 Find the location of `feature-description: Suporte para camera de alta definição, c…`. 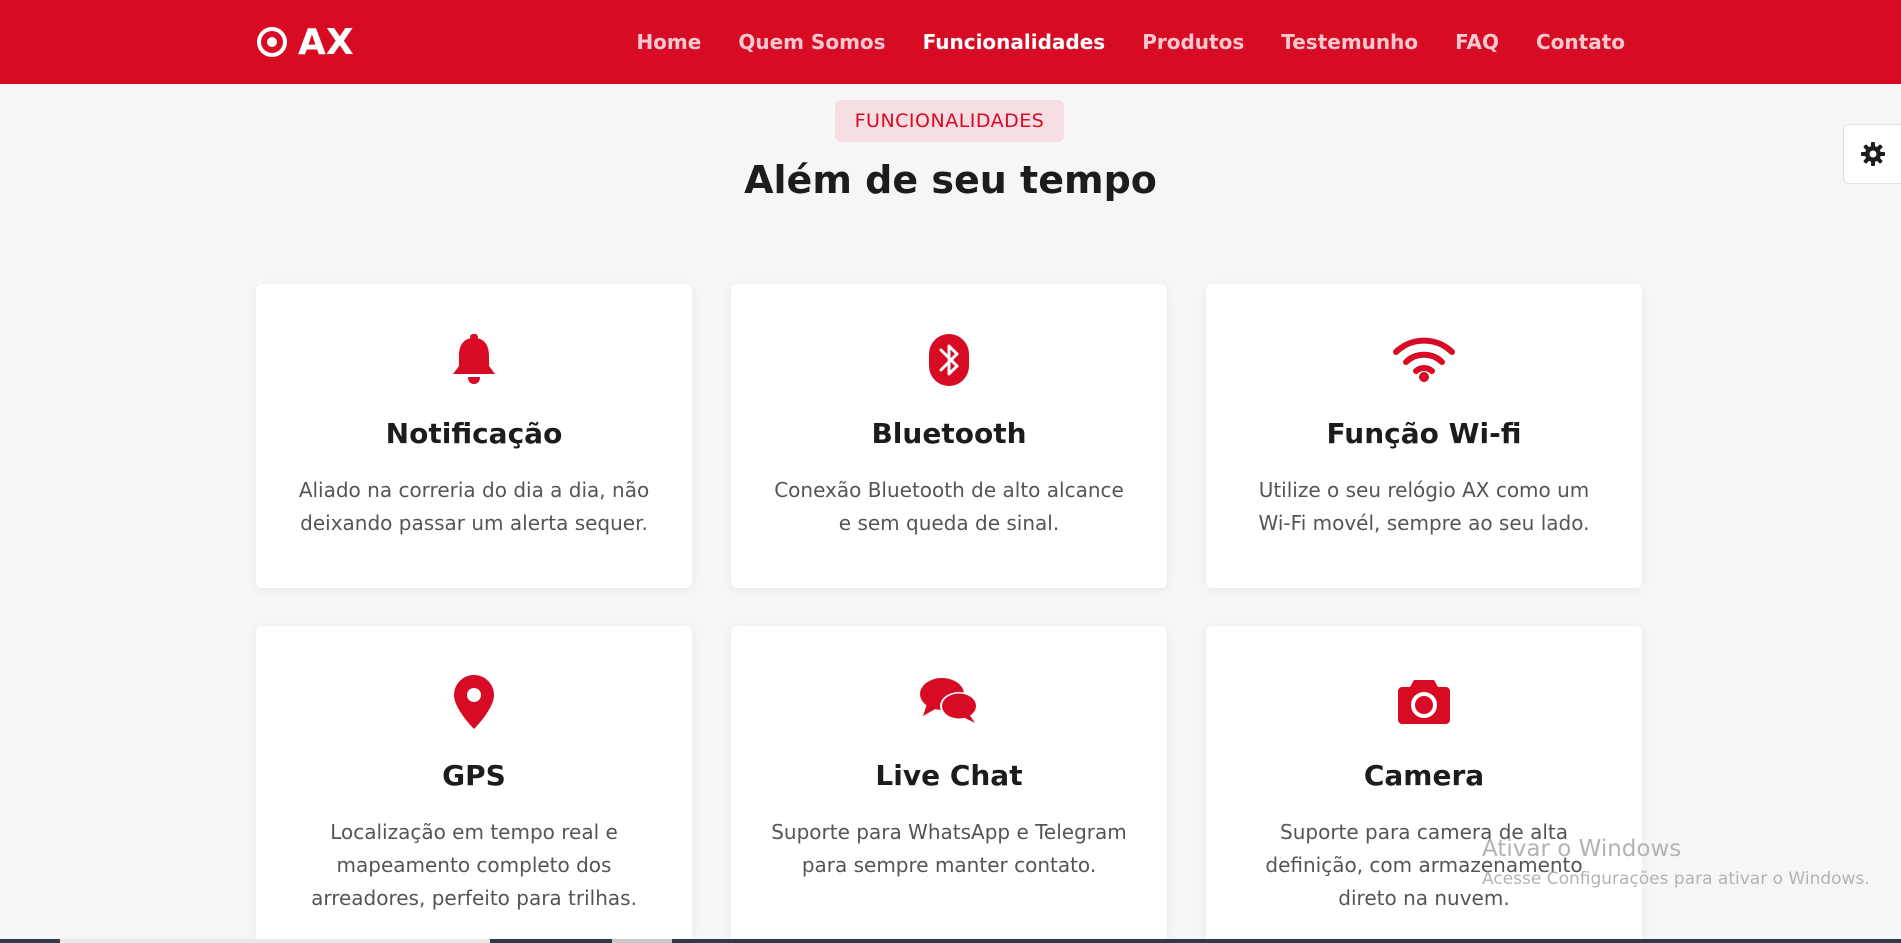

feature-description: Suporte para camera de alta definição, c… is located at coordinates (1424, 865).